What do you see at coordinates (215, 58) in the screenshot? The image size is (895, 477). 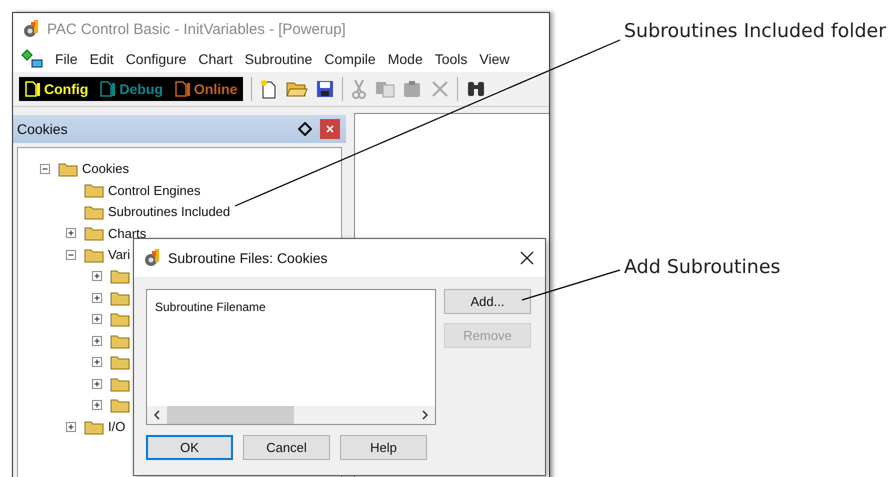 I see `menu-item: Chart` at bounding box center [215, 58].